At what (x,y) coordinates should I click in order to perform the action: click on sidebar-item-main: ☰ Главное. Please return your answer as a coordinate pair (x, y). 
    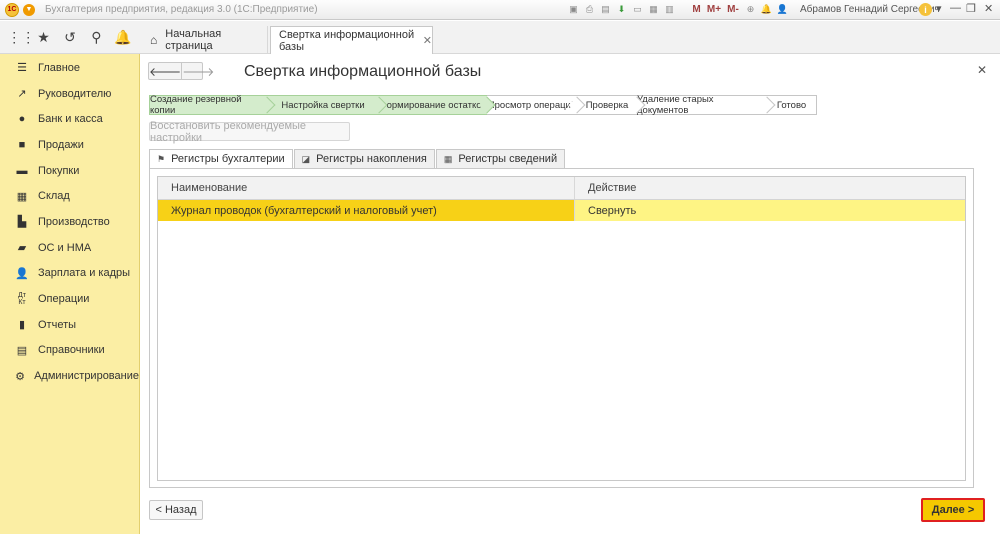
    Looking at the image, I should click on (69, 68).